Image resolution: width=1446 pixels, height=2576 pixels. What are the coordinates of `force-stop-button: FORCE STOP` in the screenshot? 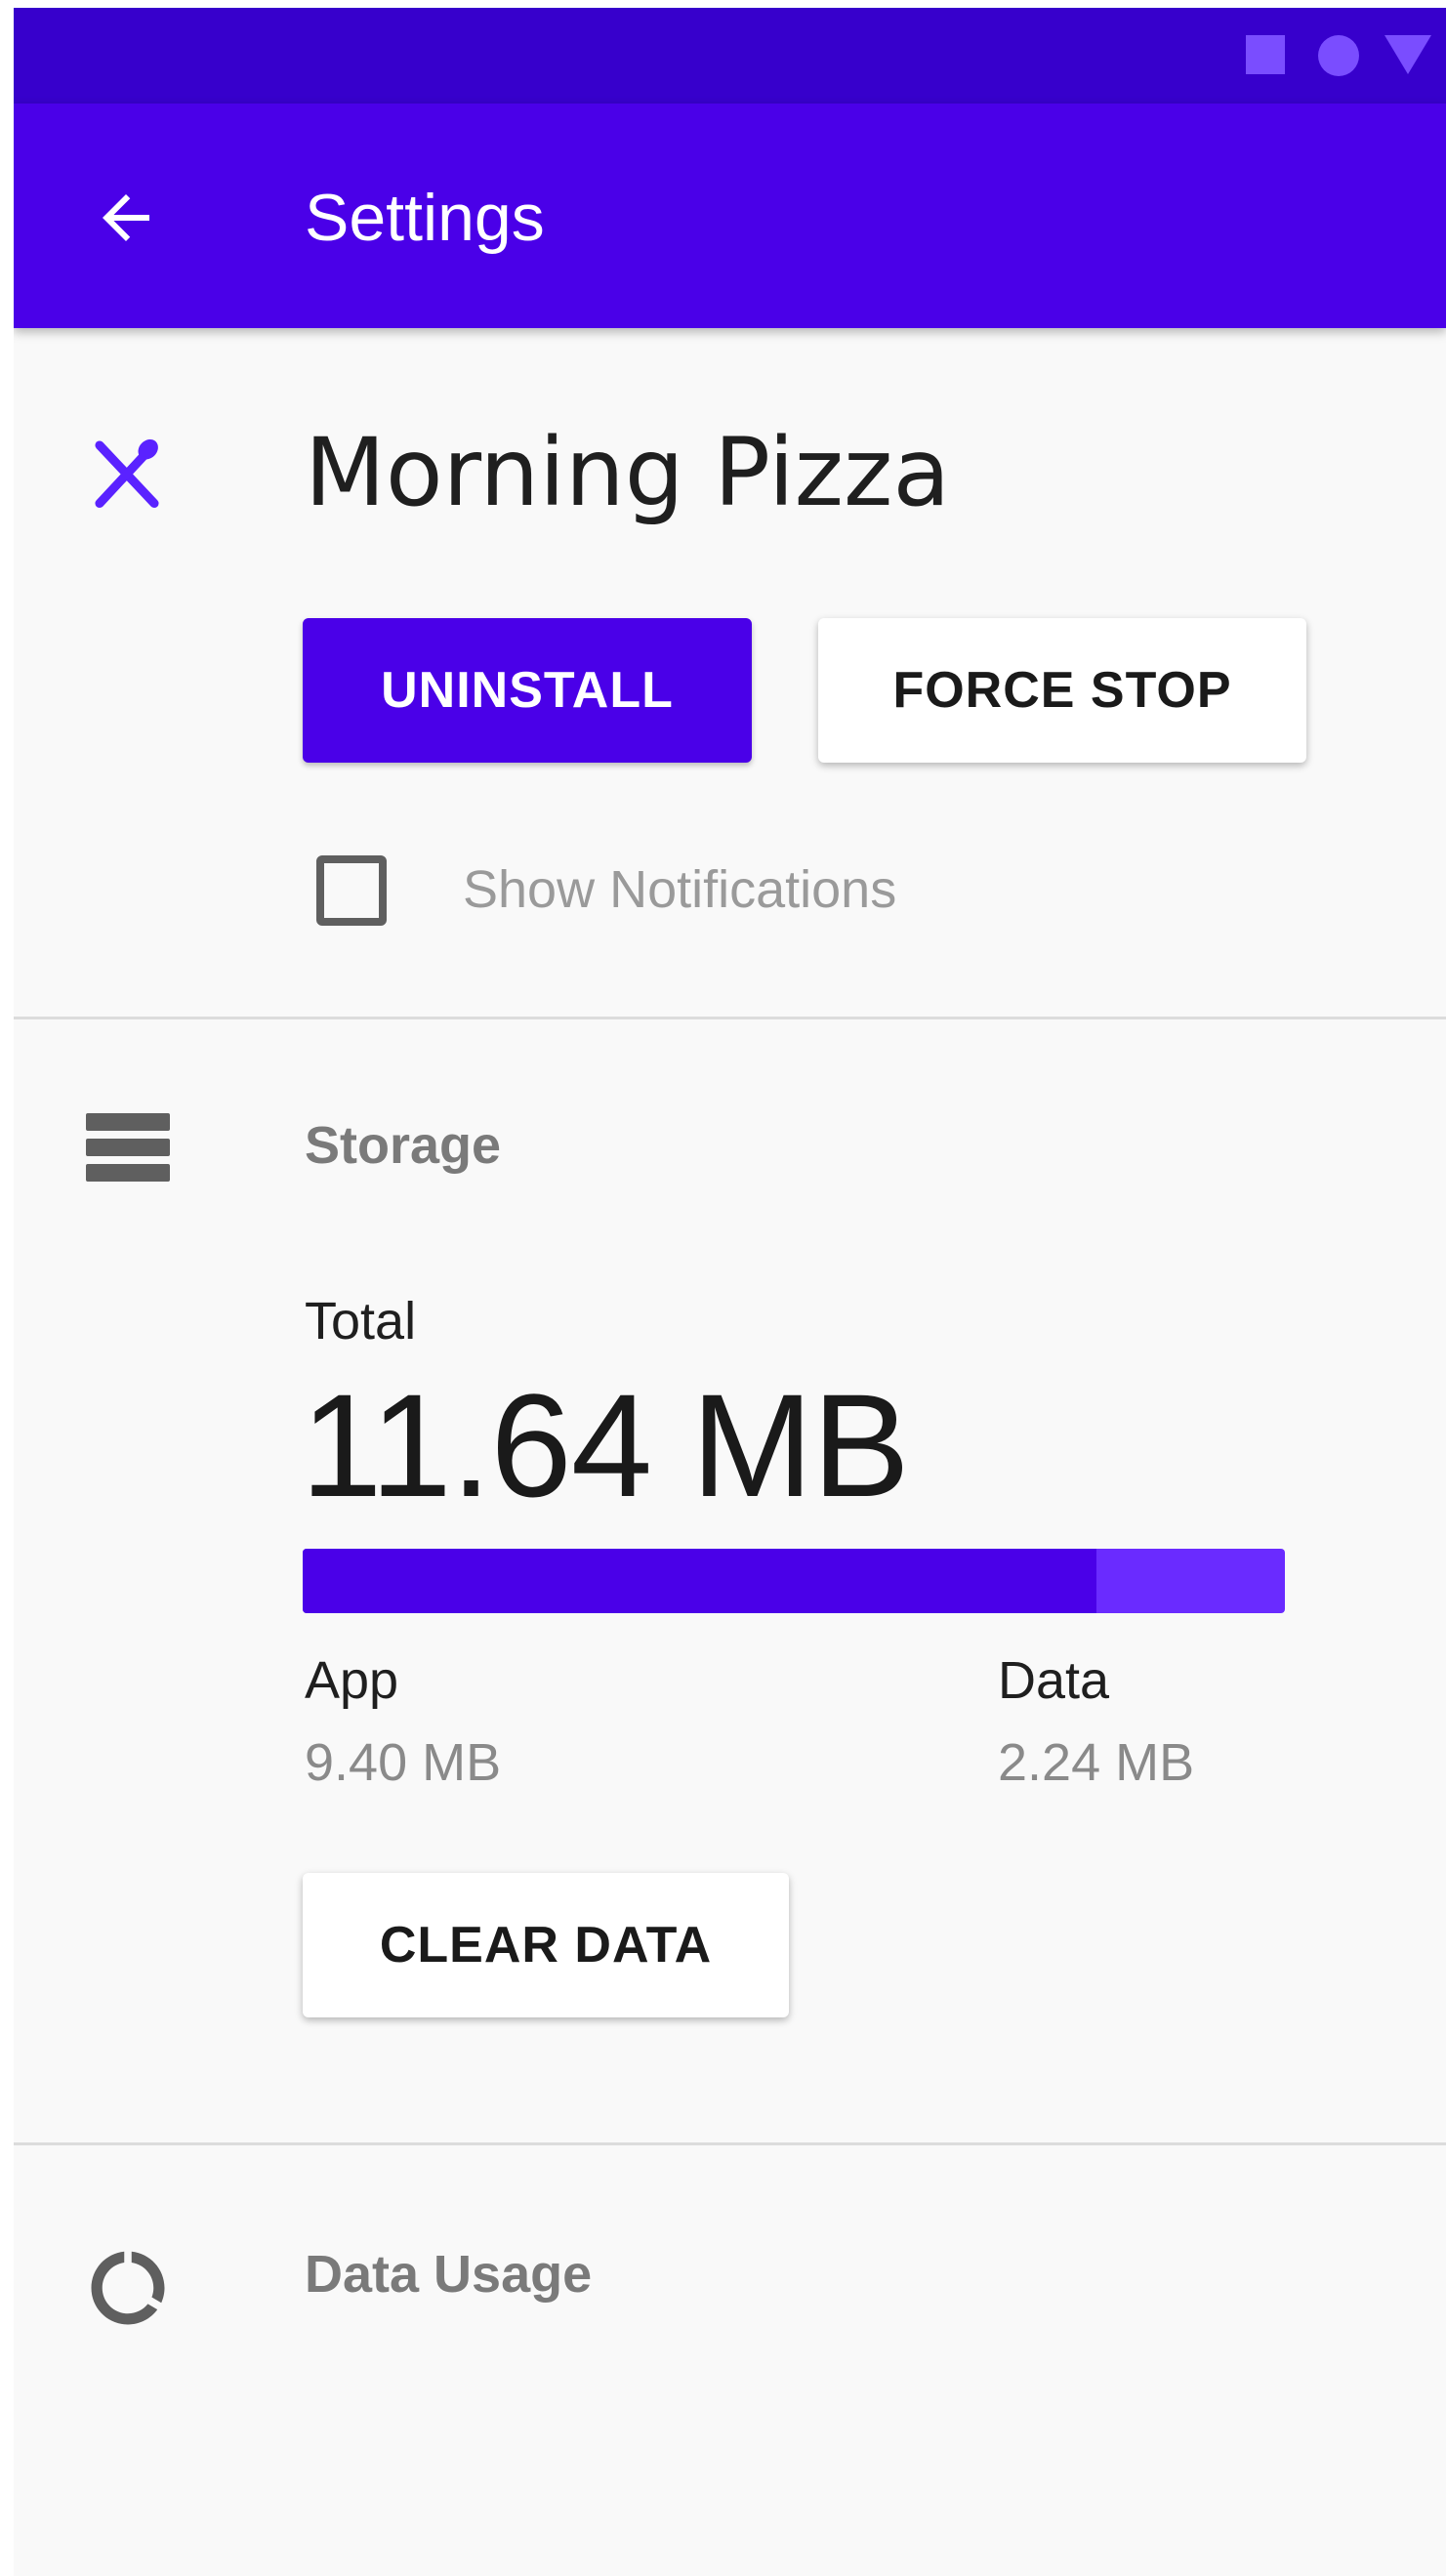 It's located at (1062, 690).